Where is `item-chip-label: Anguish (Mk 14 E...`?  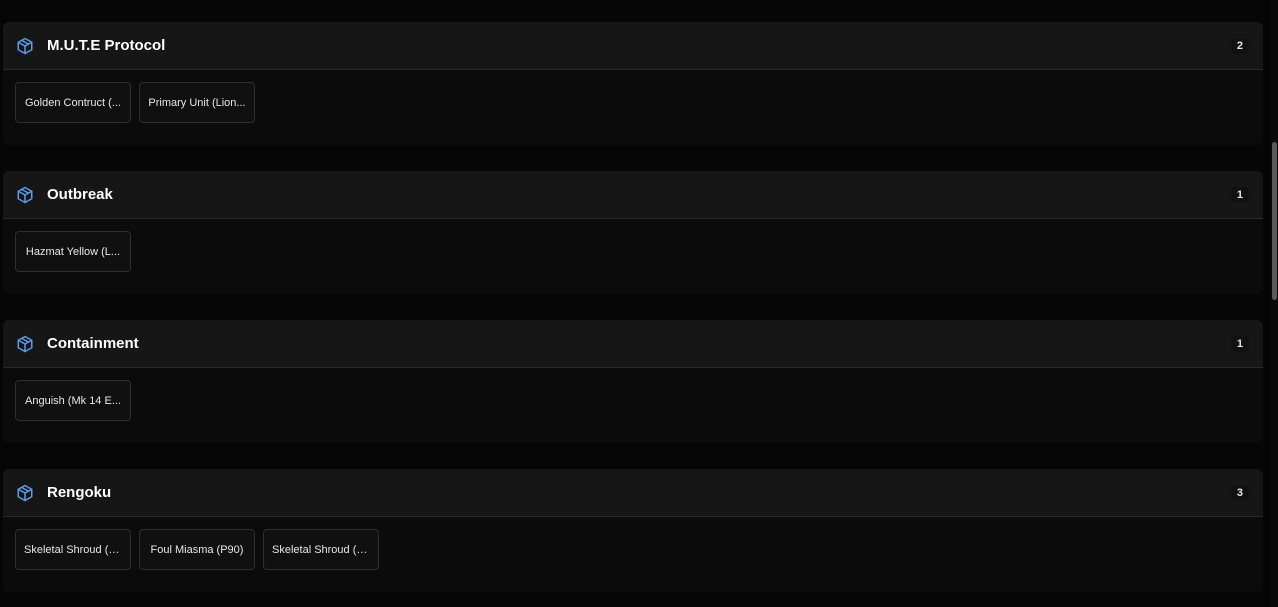
item-chip-label: Anguish (Mk 14 E... is located at coordinates (73, 400).